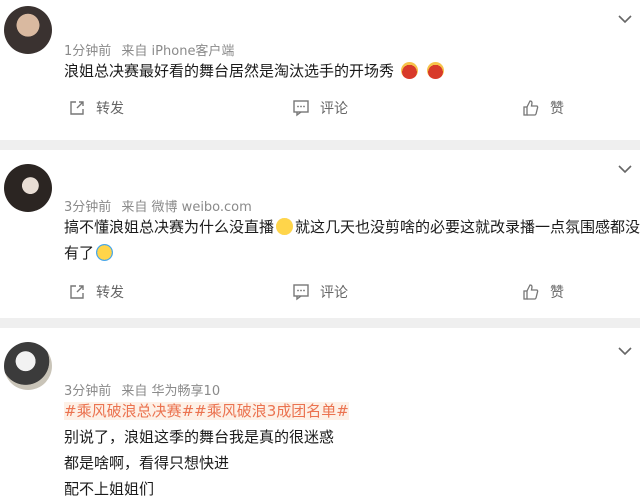  I want to click on comment-body: 浪姐总决赛最好看的舞台居然是淘汰选手的开场秀, so click(229, 71).